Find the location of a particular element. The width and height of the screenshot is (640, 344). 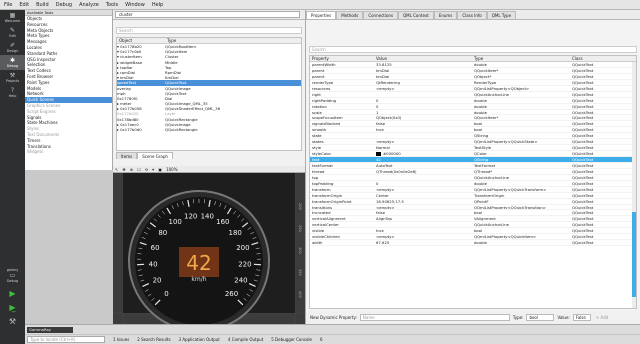

mode-help: ? Help is located at coordinates (12, 92).